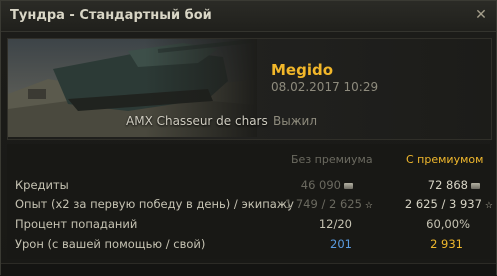  I want to click on hit-ratio-premium: 60,00%, so click(448, 224).